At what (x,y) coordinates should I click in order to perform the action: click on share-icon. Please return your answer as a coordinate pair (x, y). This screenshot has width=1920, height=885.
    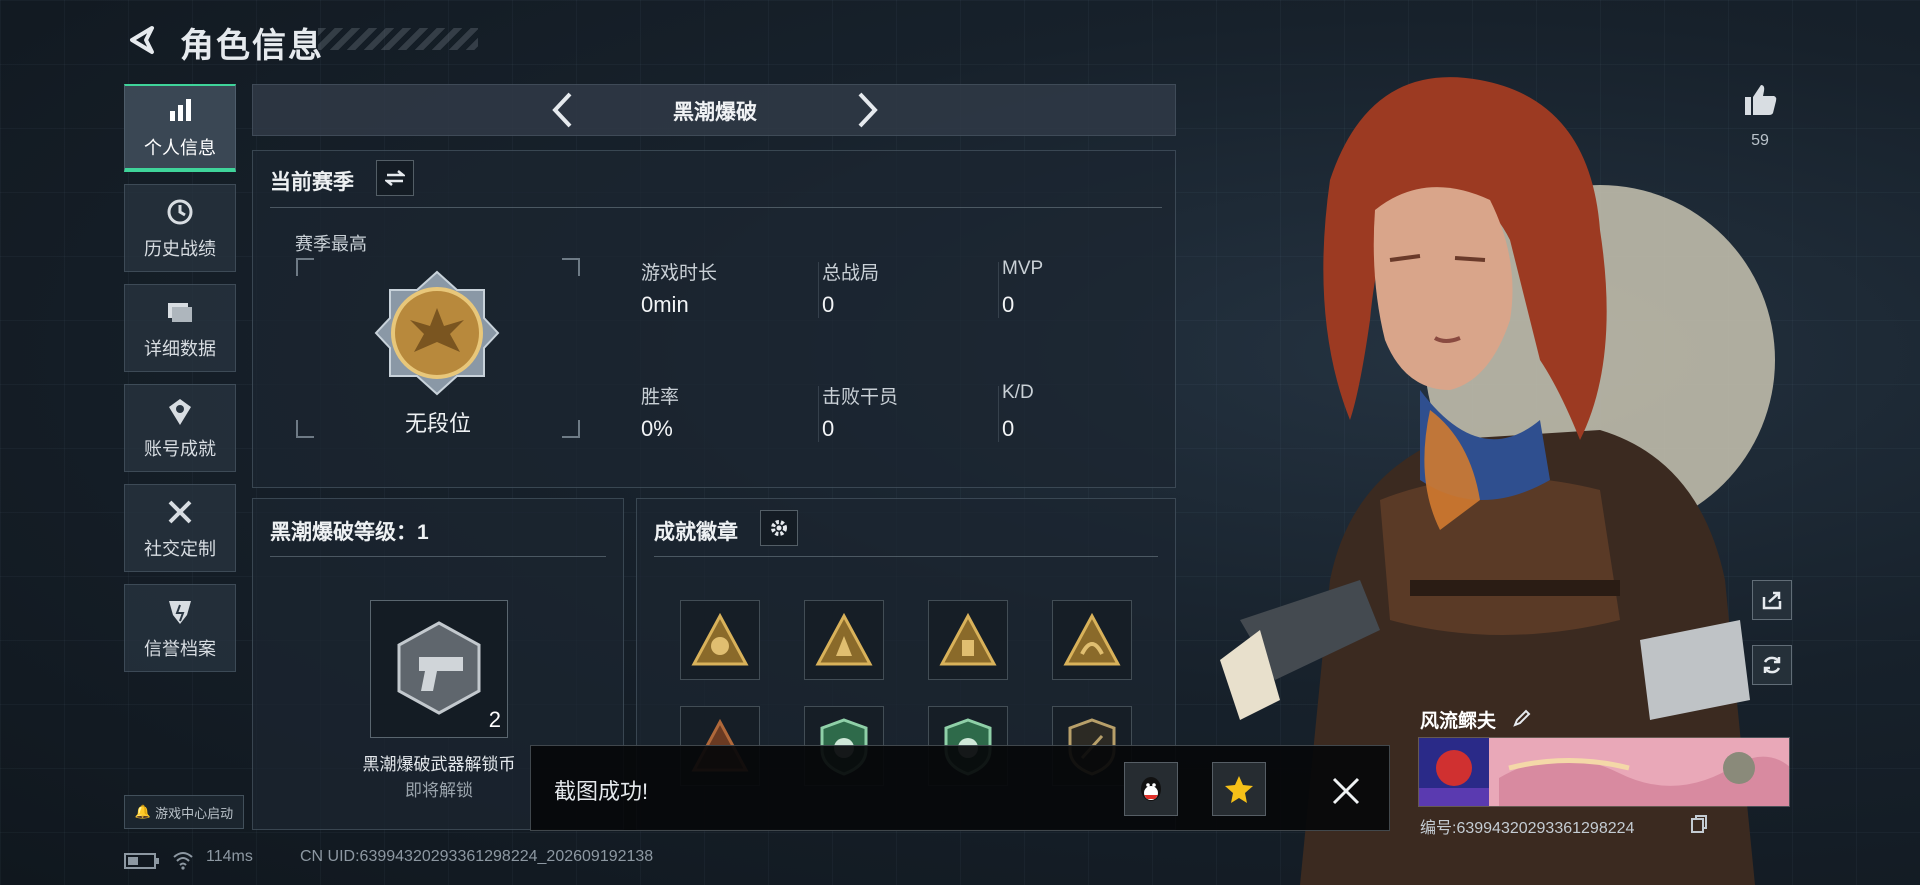
    Looking at the image, I should click on (1772, 600).